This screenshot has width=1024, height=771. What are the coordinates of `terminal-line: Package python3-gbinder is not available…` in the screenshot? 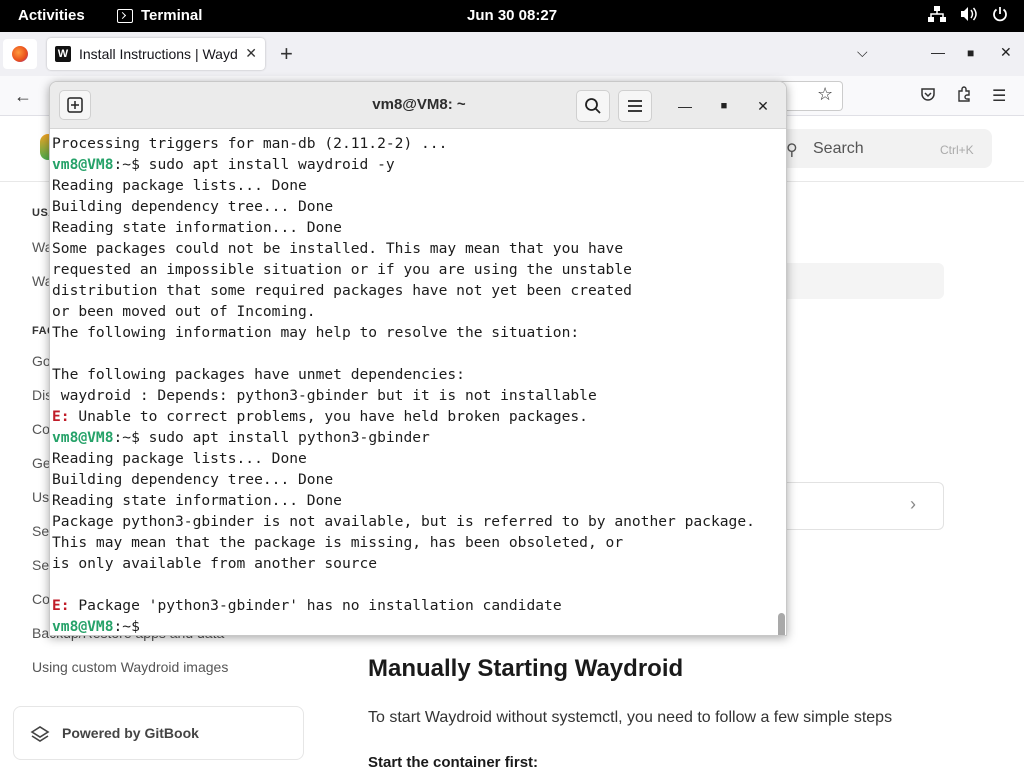 It's located at (414, 521).